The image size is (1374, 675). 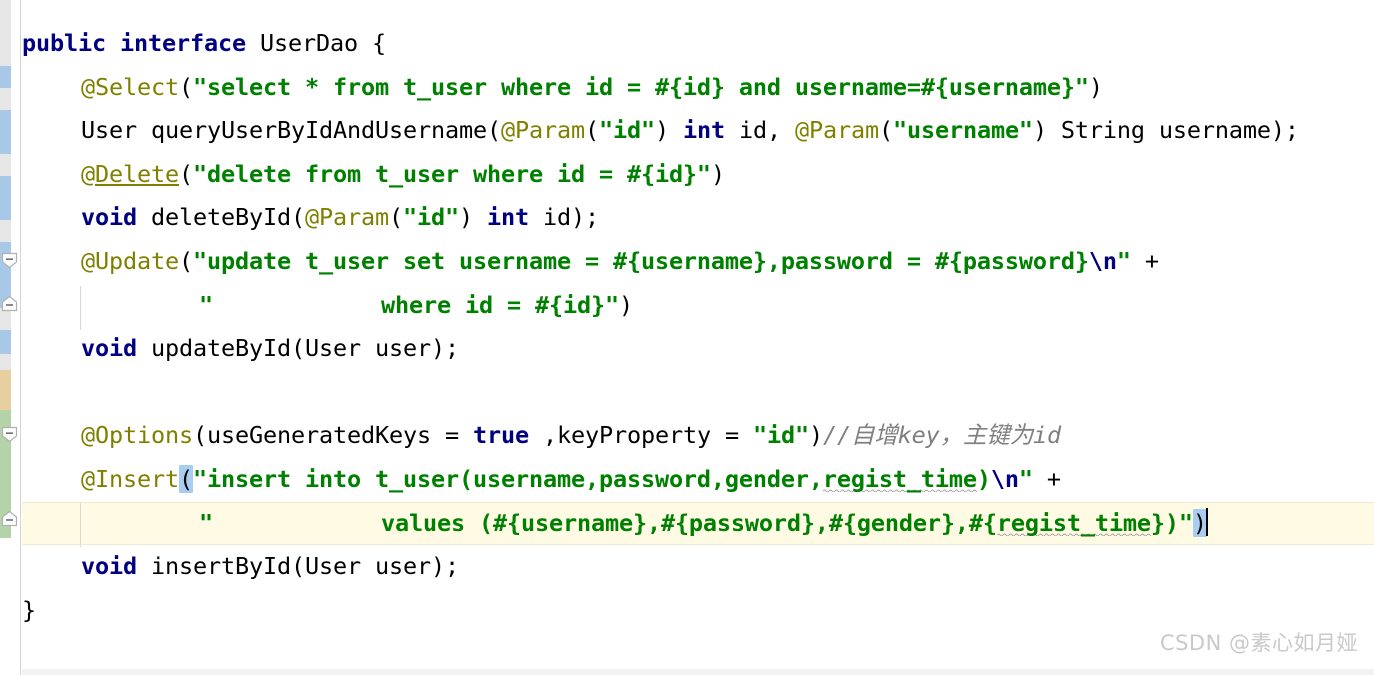 I want to click on code-token: id,, so click(x=759, y=130).